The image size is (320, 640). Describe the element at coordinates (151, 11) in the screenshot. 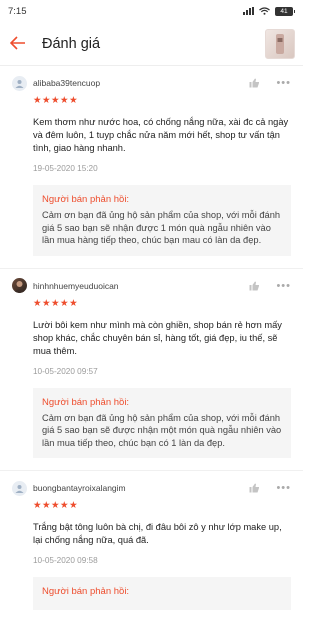

I see `status-bar: 7:15 41` at that location.